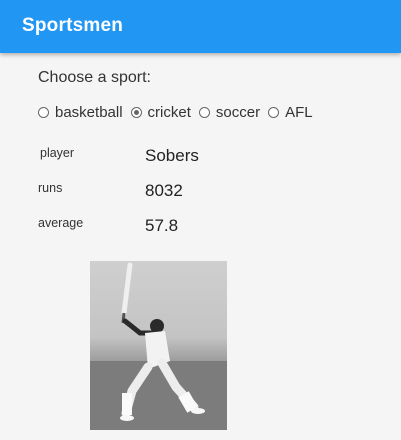 This screenshot has height=440, width=401. Describe the element at coordinates (299, 112) in the screenshot. I see `radio-afl-label: AFL` at that location.